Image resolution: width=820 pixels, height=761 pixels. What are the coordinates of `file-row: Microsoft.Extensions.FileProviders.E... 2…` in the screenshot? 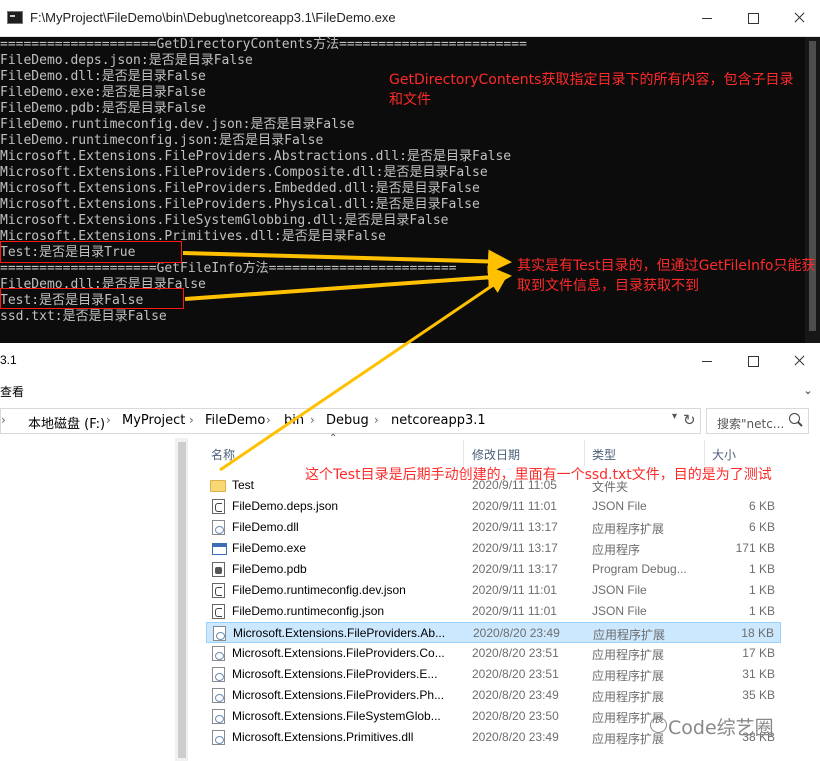 It's located at (493, 674).